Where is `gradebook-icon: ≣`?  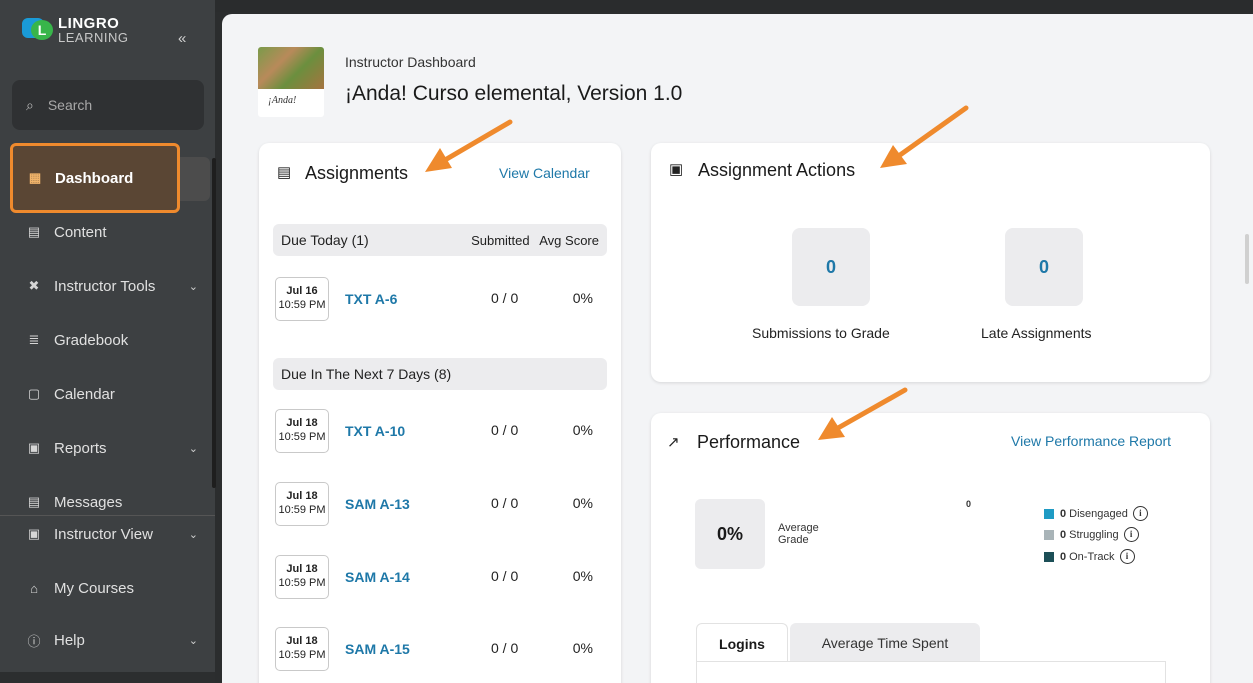 gradebook-icon: ≣ is located at coordinates (34, 339).